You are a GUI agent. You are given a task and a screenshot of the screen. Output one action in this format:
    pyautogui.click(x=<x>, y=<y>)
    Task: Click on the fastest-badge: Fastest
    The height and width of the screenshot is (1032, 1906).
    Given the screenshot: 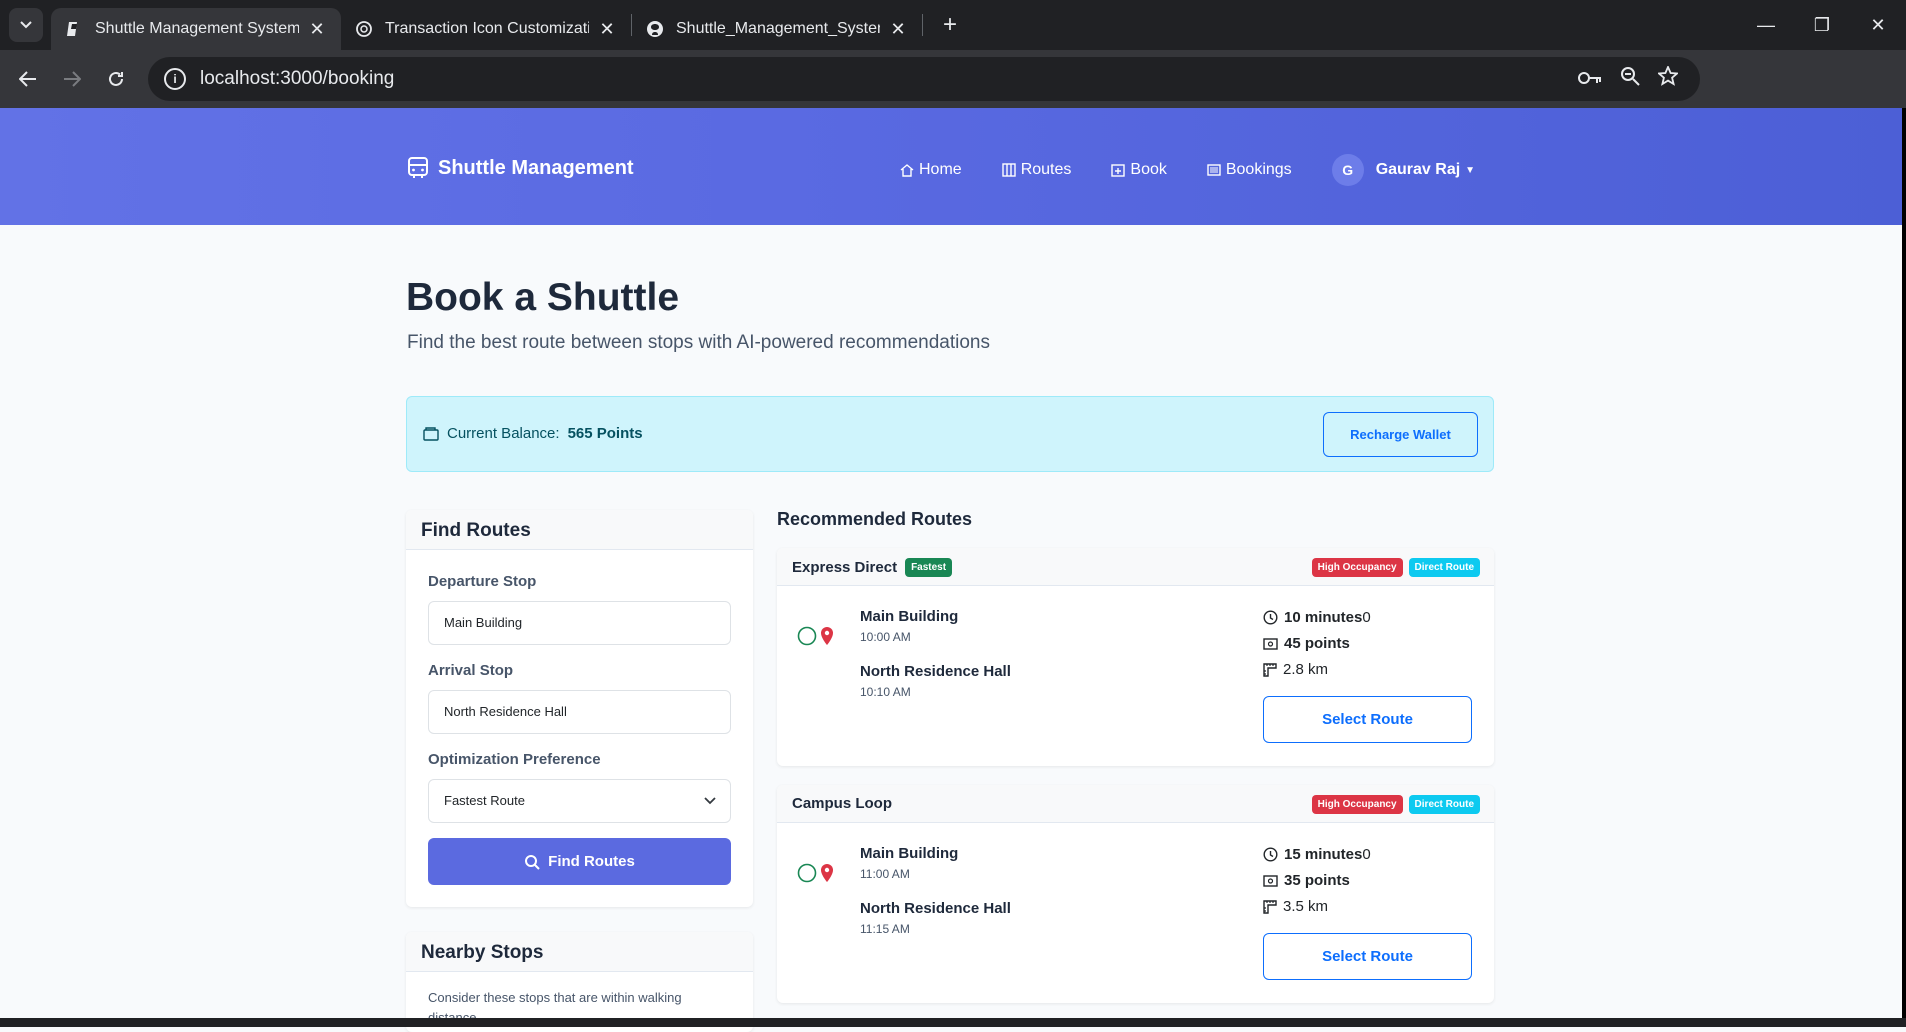 What is the action you would take?
    pyautogui.click(x=929, y=567)
    